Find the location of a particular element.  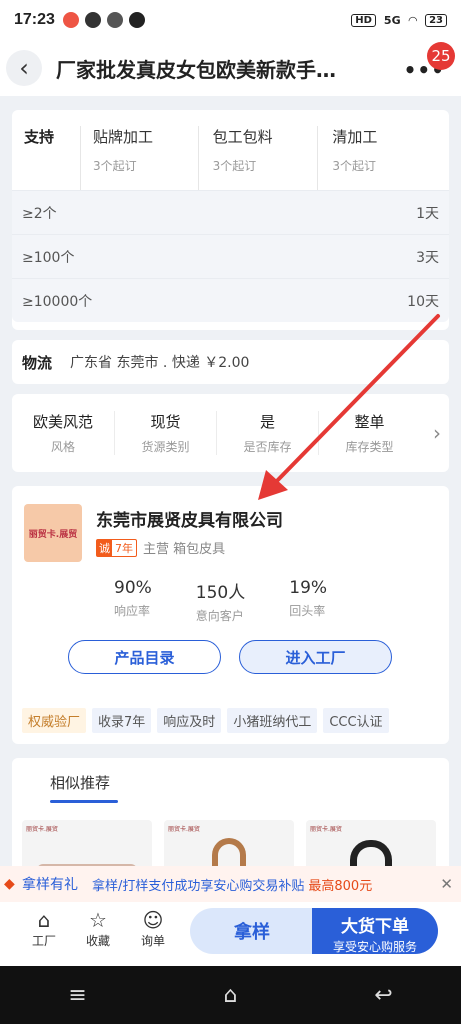

attribute-value: 欧美风范 is located at coordinates (62, 422).